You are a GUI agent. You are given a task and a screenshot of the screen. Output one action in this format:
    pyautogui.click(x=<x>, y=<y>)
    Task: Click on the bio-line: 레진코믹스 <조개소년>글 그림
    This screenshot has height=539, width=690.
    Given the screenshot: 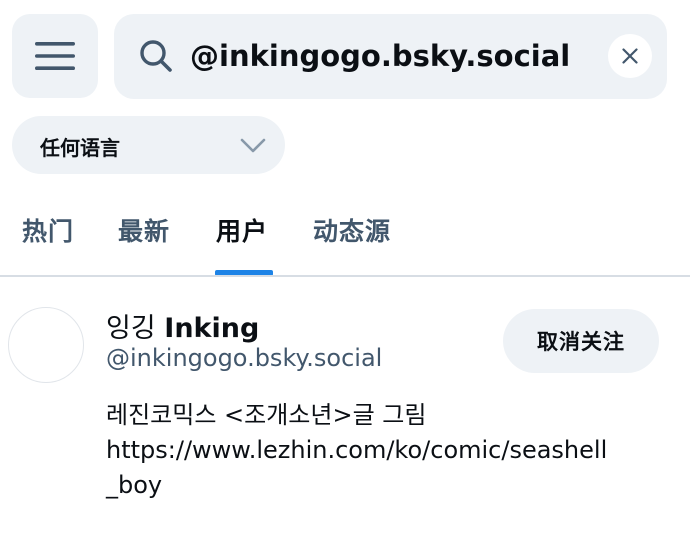 What is the action you would take?
    pyautogui.click(x=266, y=415)
    